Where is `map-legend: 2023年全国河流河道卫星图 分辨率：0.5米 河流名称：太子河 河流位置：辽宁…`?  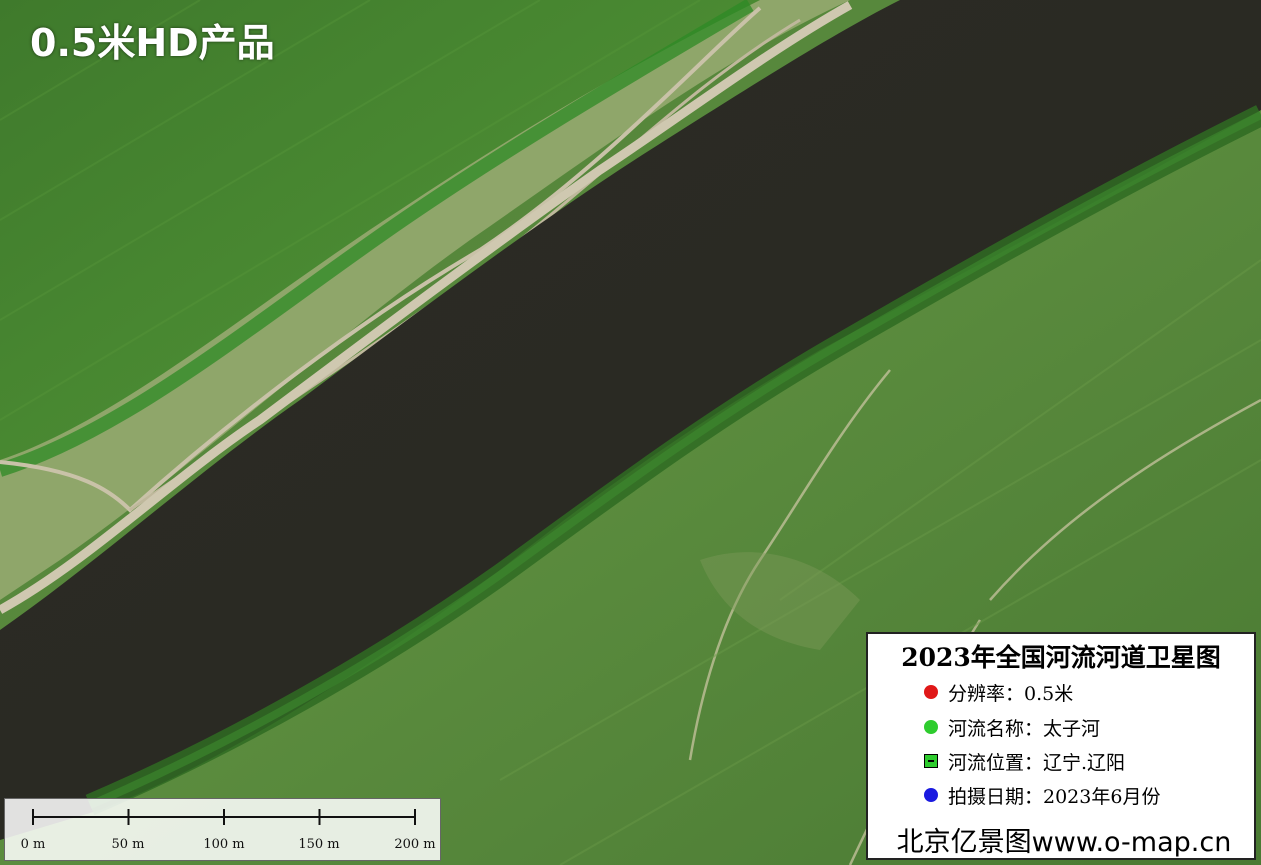 map-legend: 2023年全国河流河道卫星图 分辨率：0.5米 河流名称：太子河 河流位置：辽宁… is located at coordinates (1061, 746).